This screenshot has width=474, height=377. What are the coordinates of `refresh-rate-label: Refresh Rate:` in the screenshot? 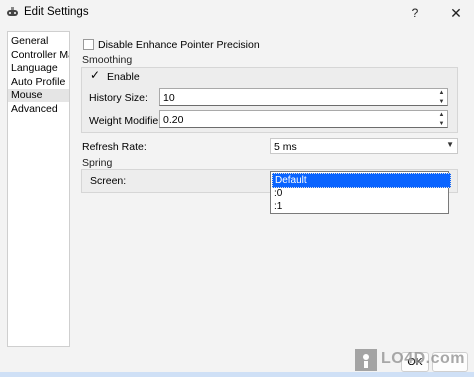 It's located at (114, 147).